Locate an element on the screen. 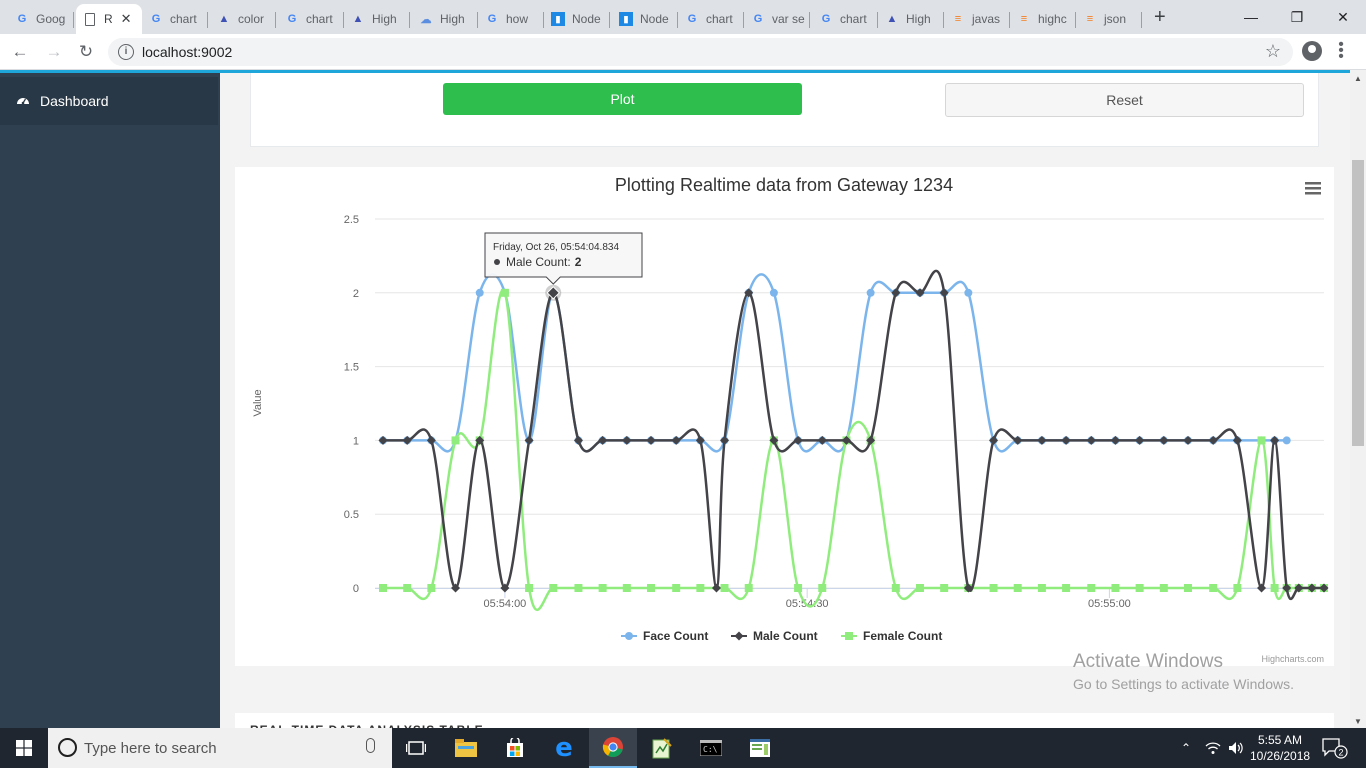 The width and height of the screenshot is (1366, 768). browser-menu-icon: • • • is located at coordinates (1341, 51).